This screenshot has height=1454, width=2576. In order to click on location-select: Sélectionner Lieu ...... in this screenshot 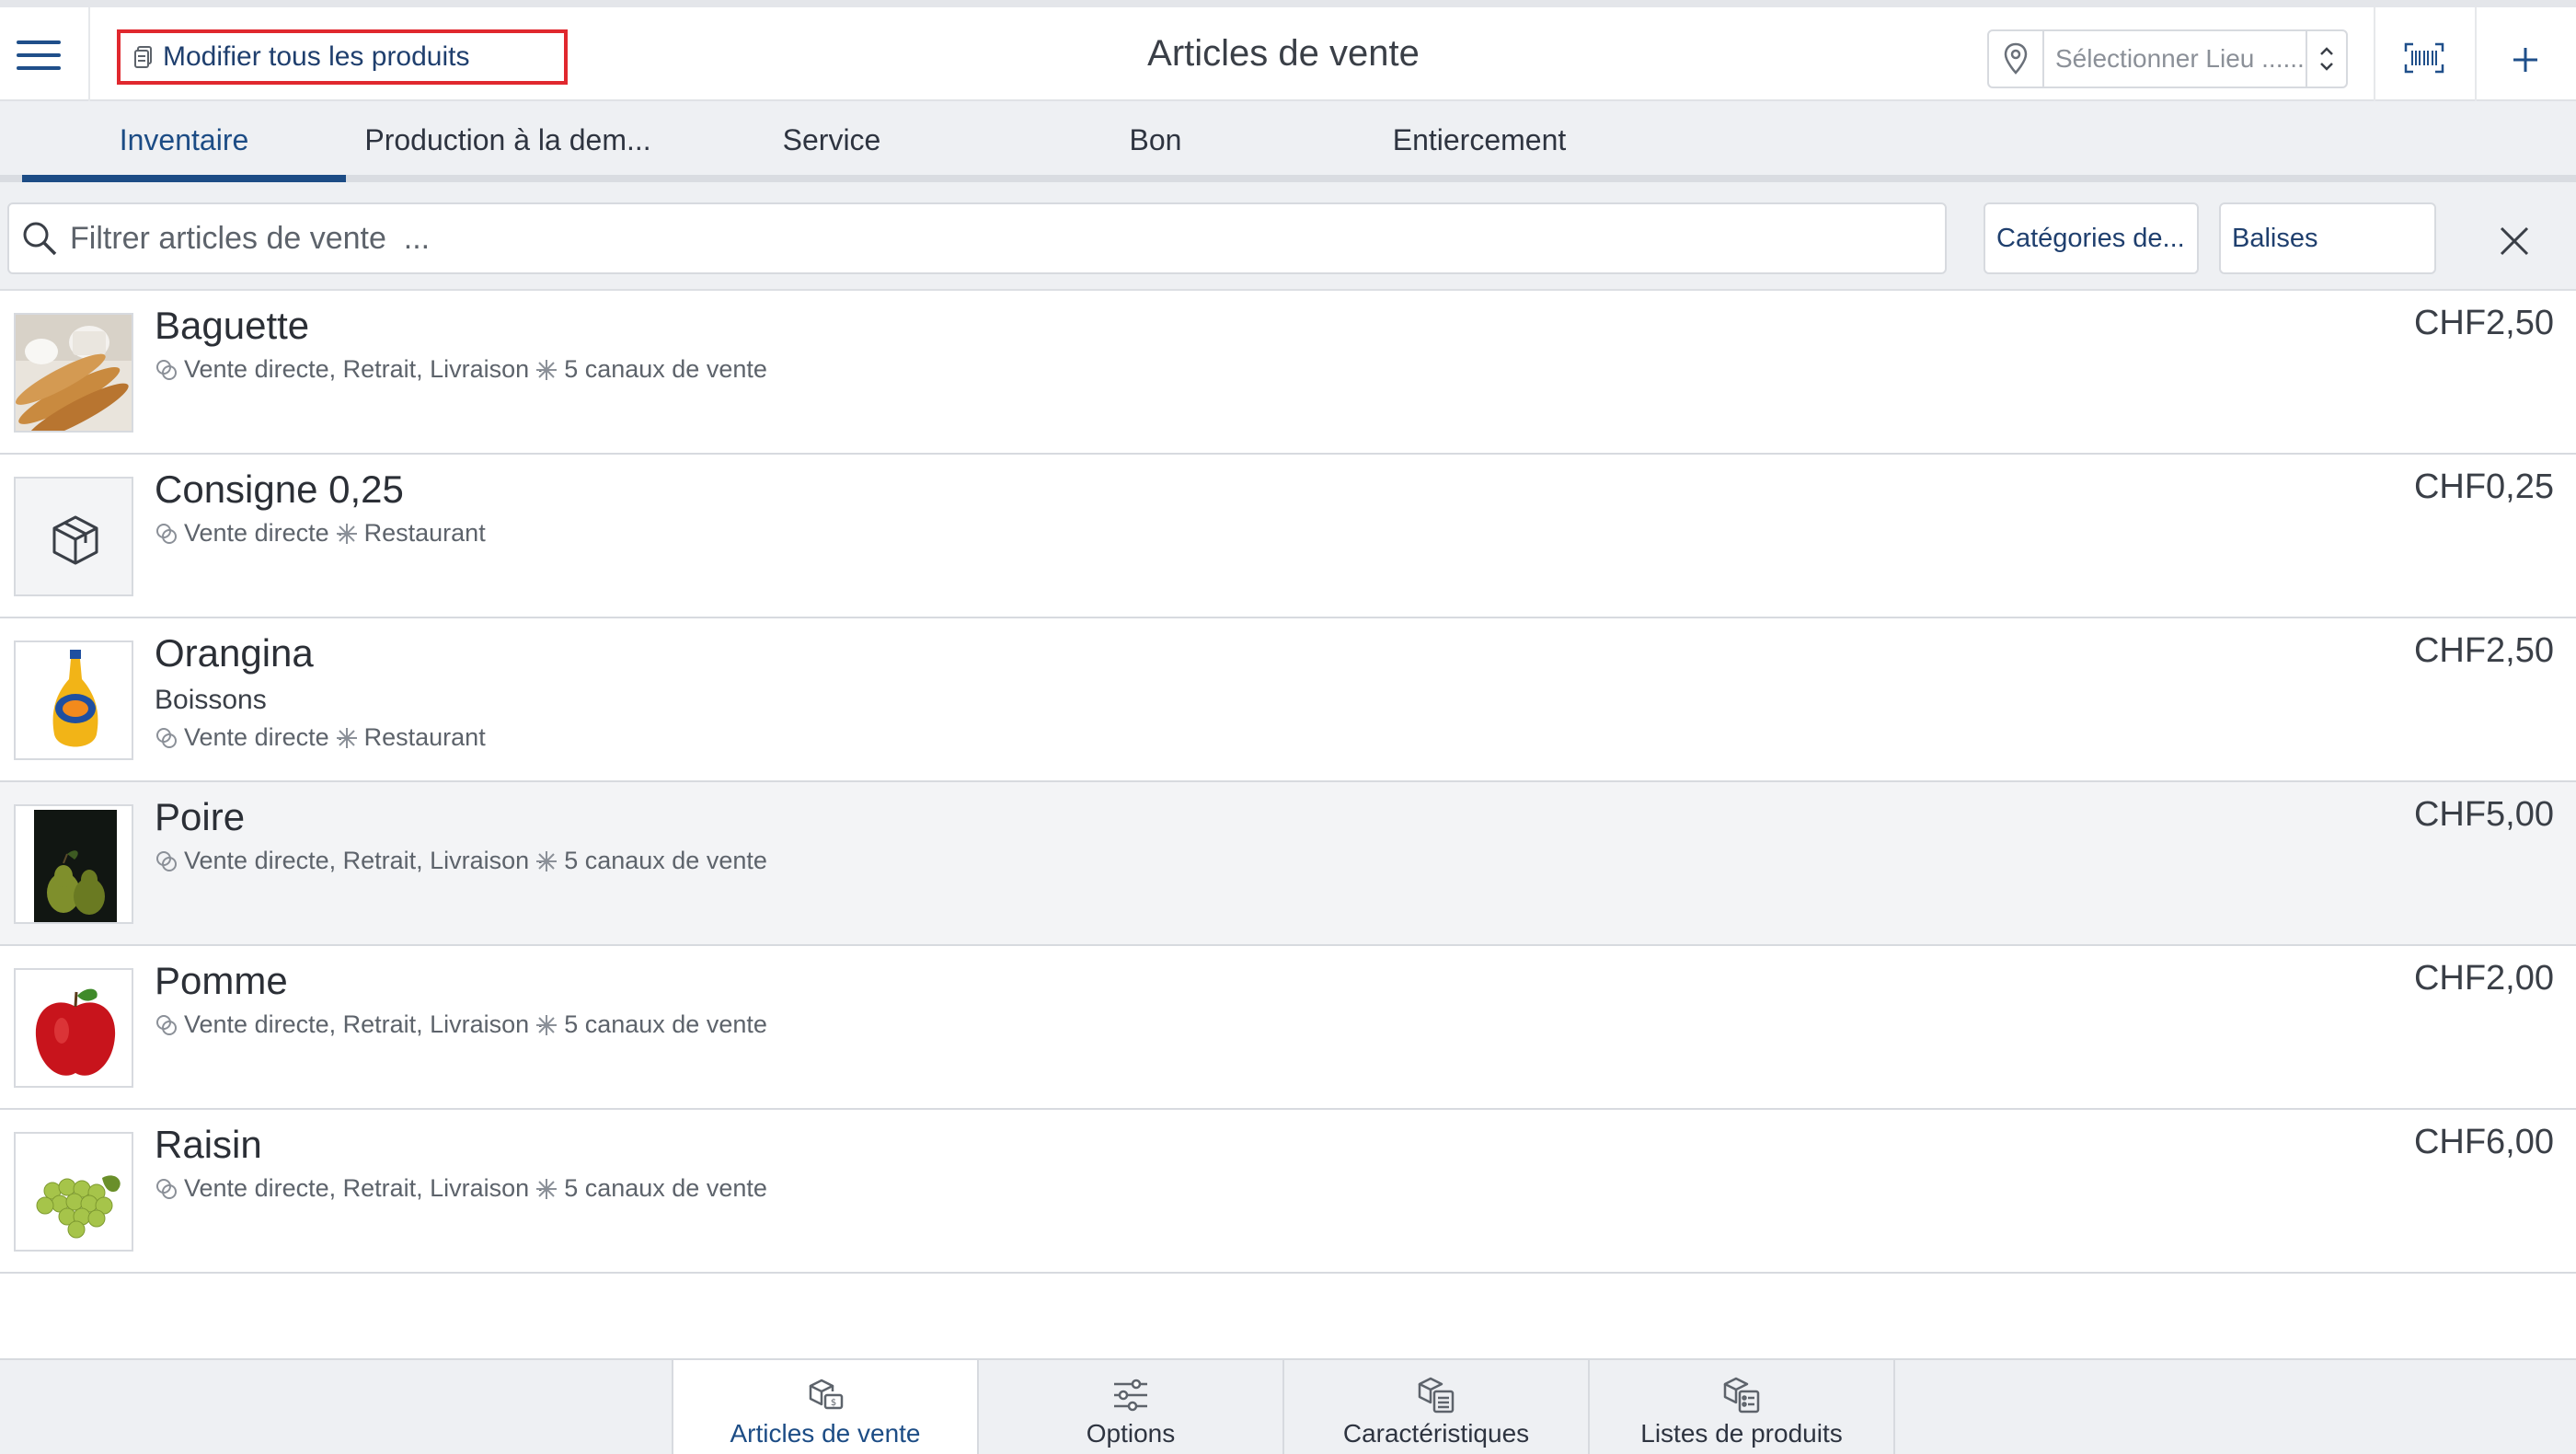, I will do `click(2167, 58)`.